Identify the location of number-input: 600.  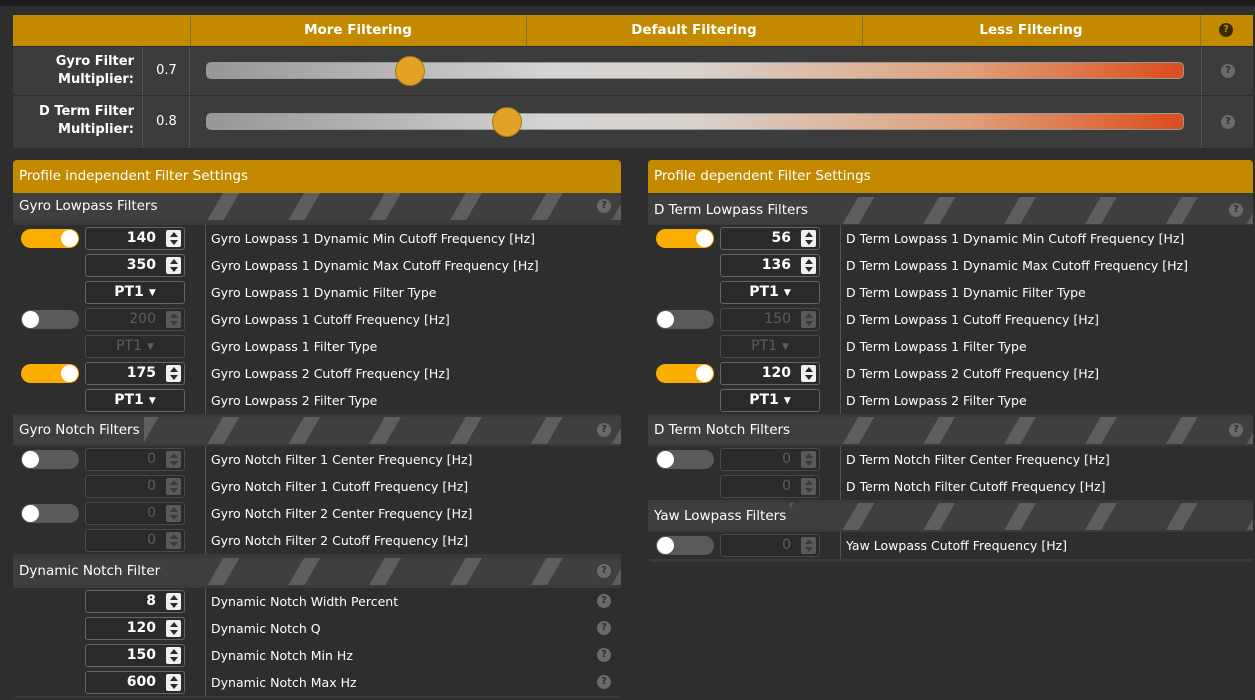
(135, 682).